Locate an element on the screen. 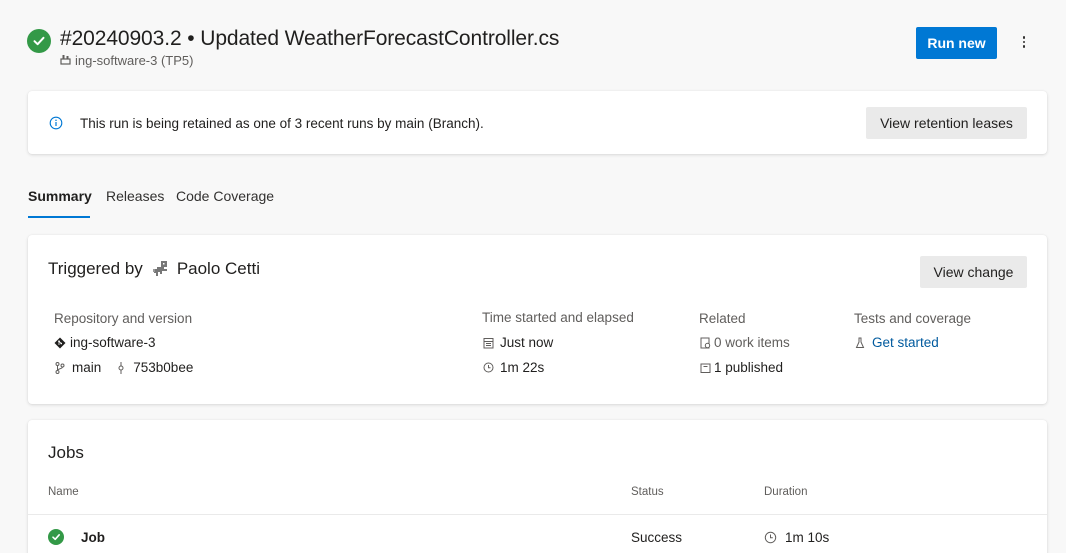 This screenshot has height=553, width=1066. jobs-title: Jobs is located at coordinates (66, 452).